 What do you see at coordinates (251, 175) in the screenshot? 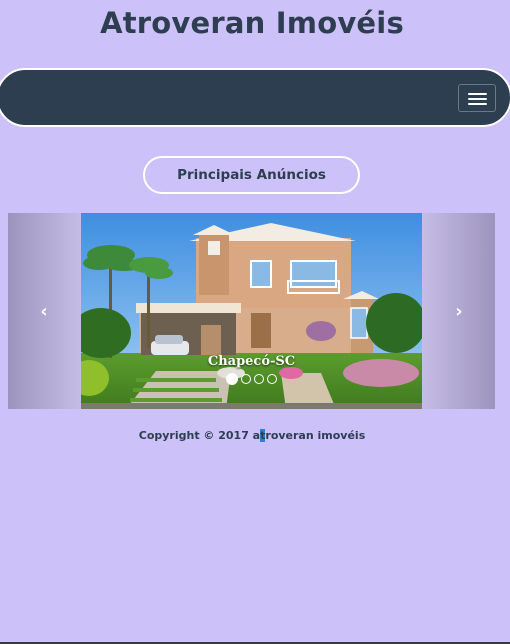
I see `section-title: Principais Anúncios` at bounding box center [251, 175].